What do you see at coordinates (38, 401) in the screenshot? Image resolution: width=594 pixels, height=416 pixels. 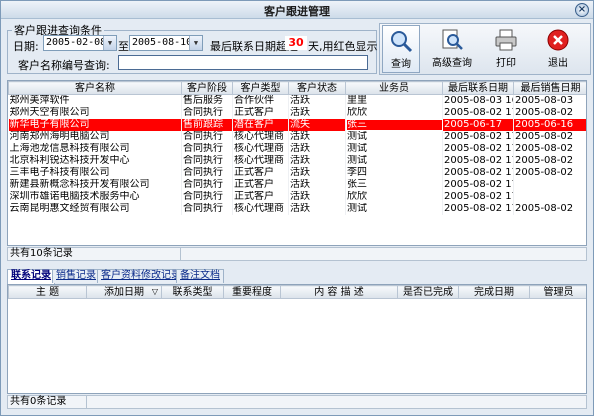 I see `contact-record-count: 共有0条记录` at bounding box center [38, 401].